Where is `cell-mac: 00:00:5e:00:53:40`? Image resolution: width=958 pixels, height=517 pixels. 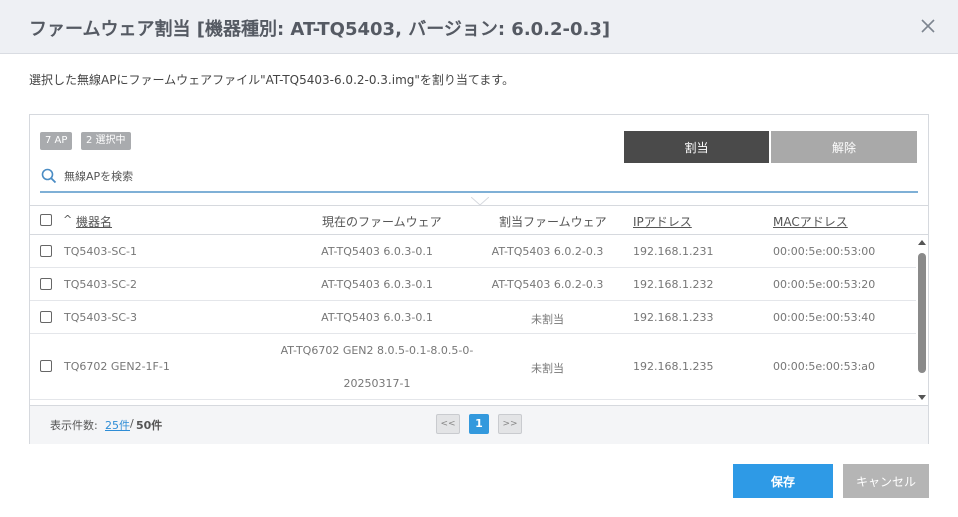
cell-mac: 00:00:5e:00:53:40 is located at coordinates (824, 317).